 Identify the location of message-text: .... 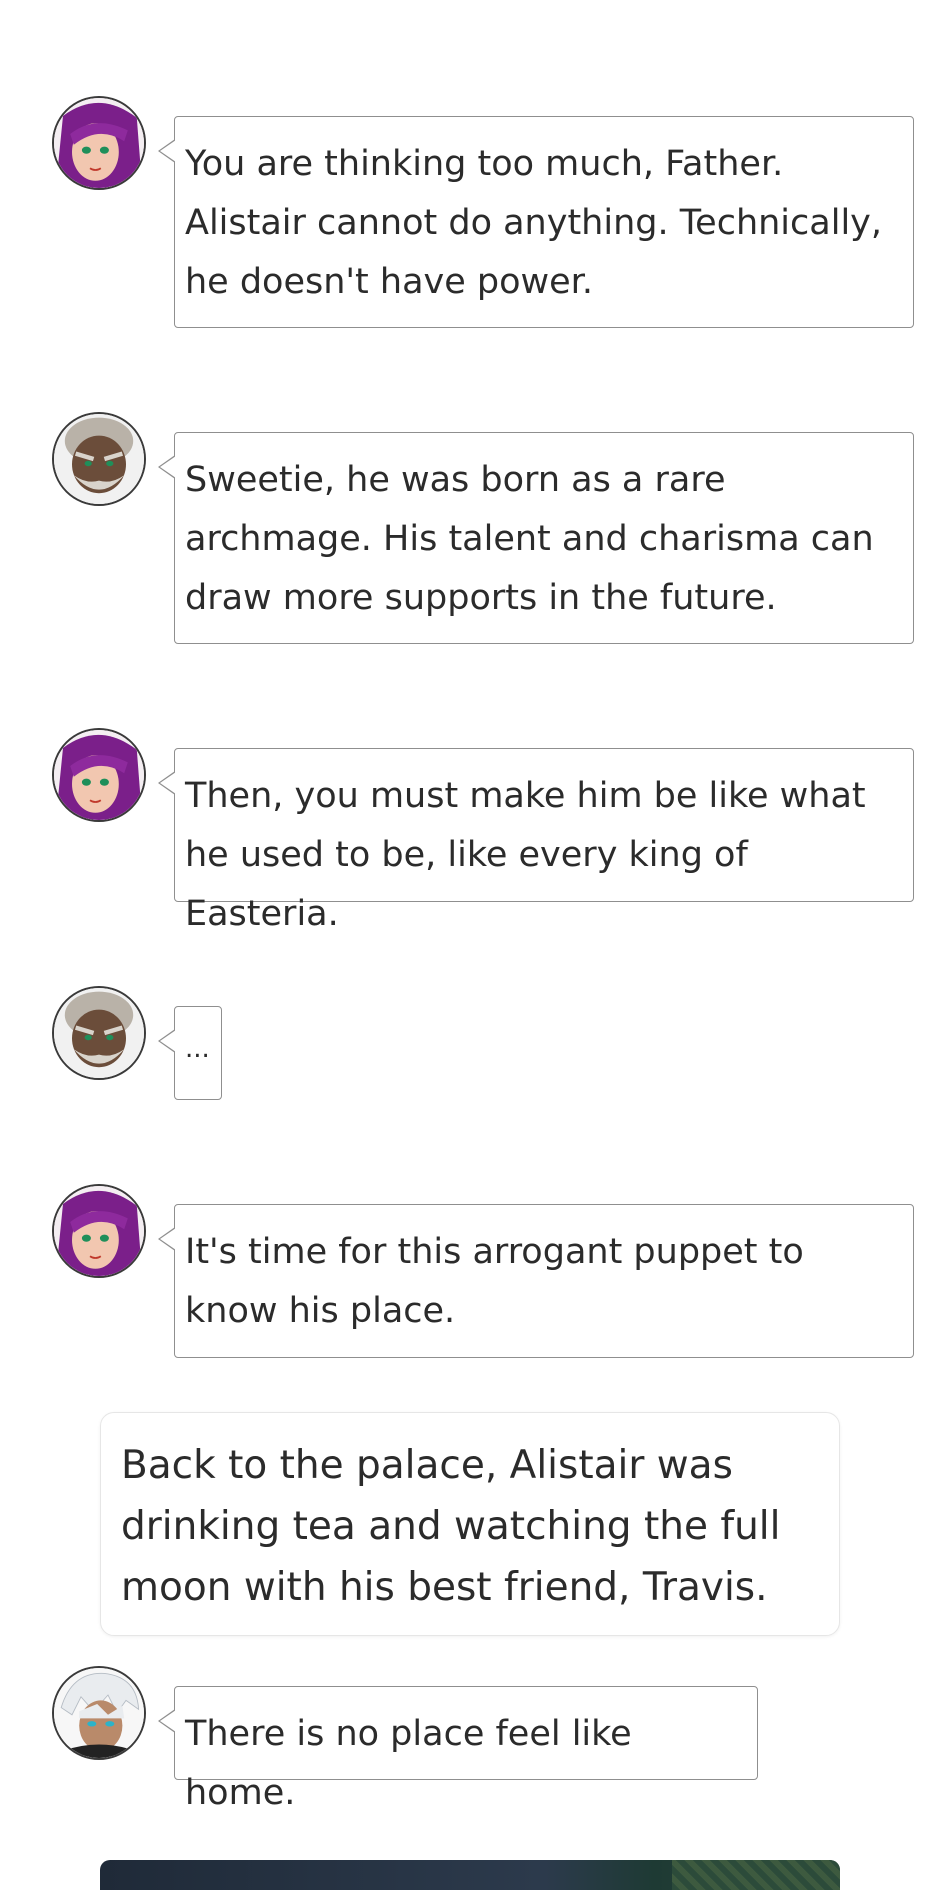
(197, 1049).